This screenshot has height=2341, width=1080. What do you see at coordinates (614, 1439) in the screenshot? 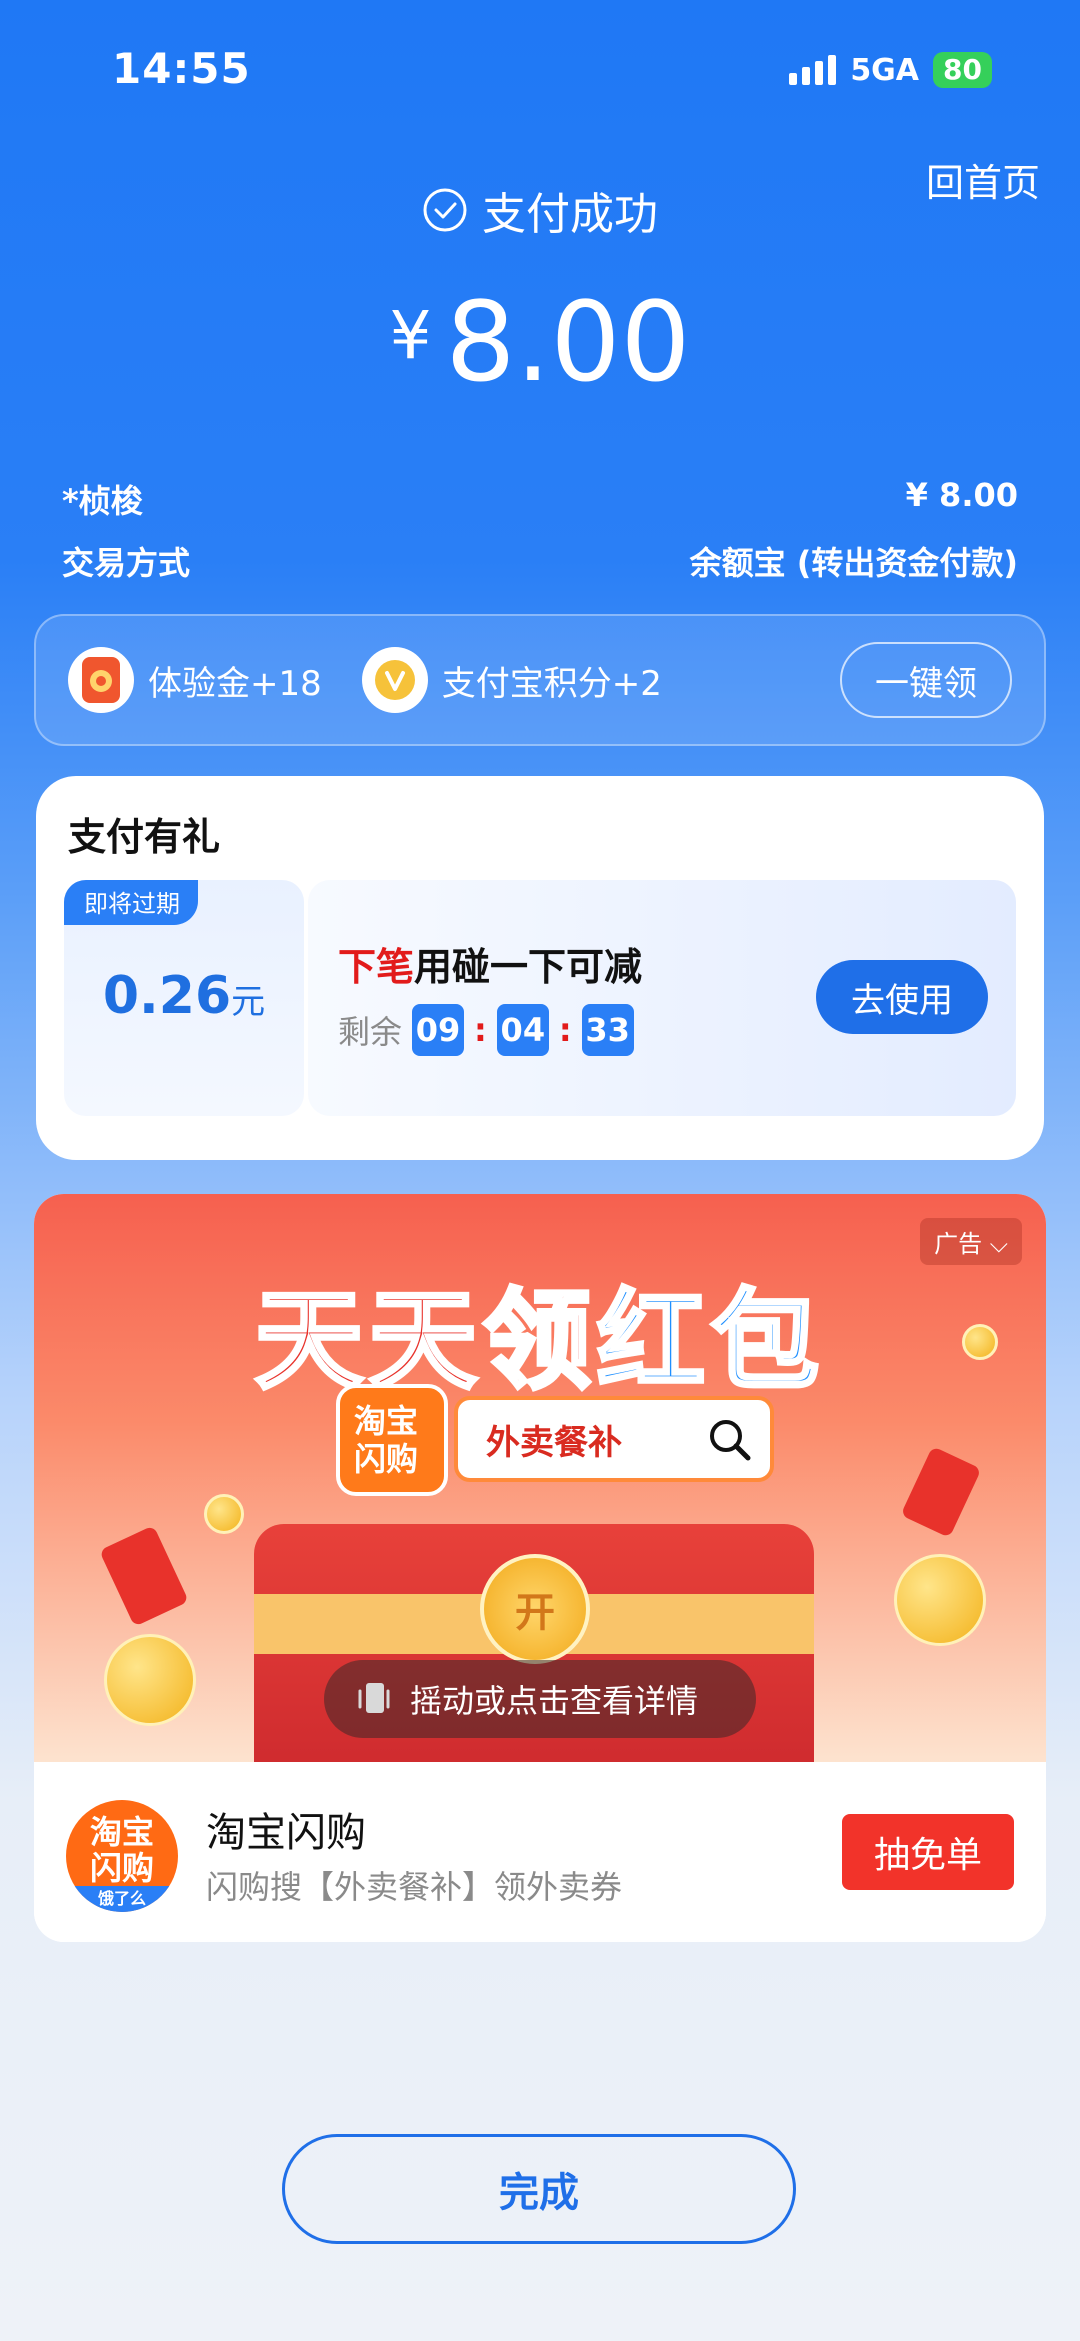
I see `ad-search-box: 外卖餐补` at bounding box center [614, 1439].